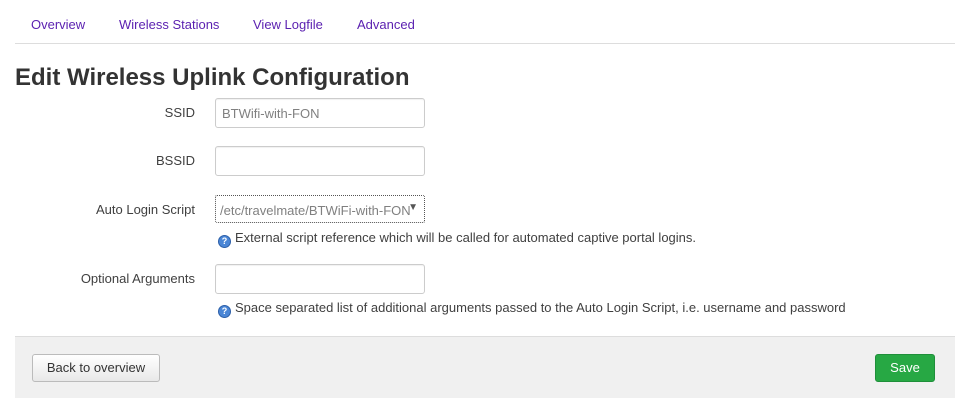 This screenshot has height=408, width=974. What do you see at coordinates (169, 24) in the screenshot?
I see `tab-wireless-stations: Wireless Stations` at bounding box center [169, 24].